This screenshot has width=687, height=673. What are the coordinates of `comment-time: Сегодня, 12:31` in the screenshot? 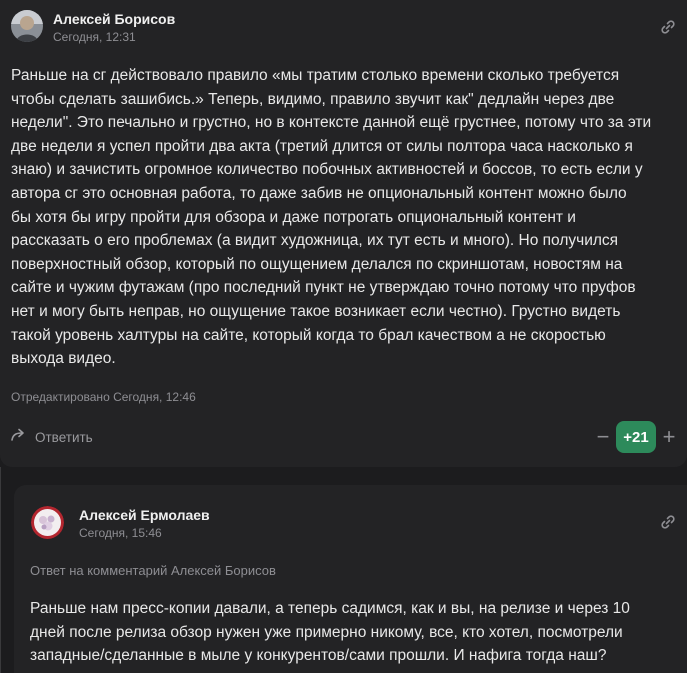 It's located at (94, 37).